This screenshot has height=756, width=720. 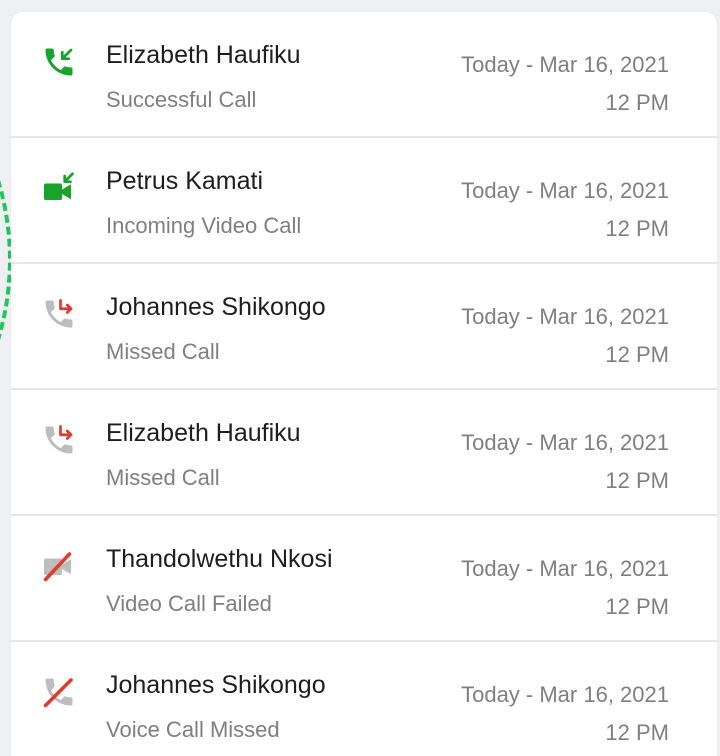 I want to click on call-status: Voice Call Missed, so click(x=193, y=729).